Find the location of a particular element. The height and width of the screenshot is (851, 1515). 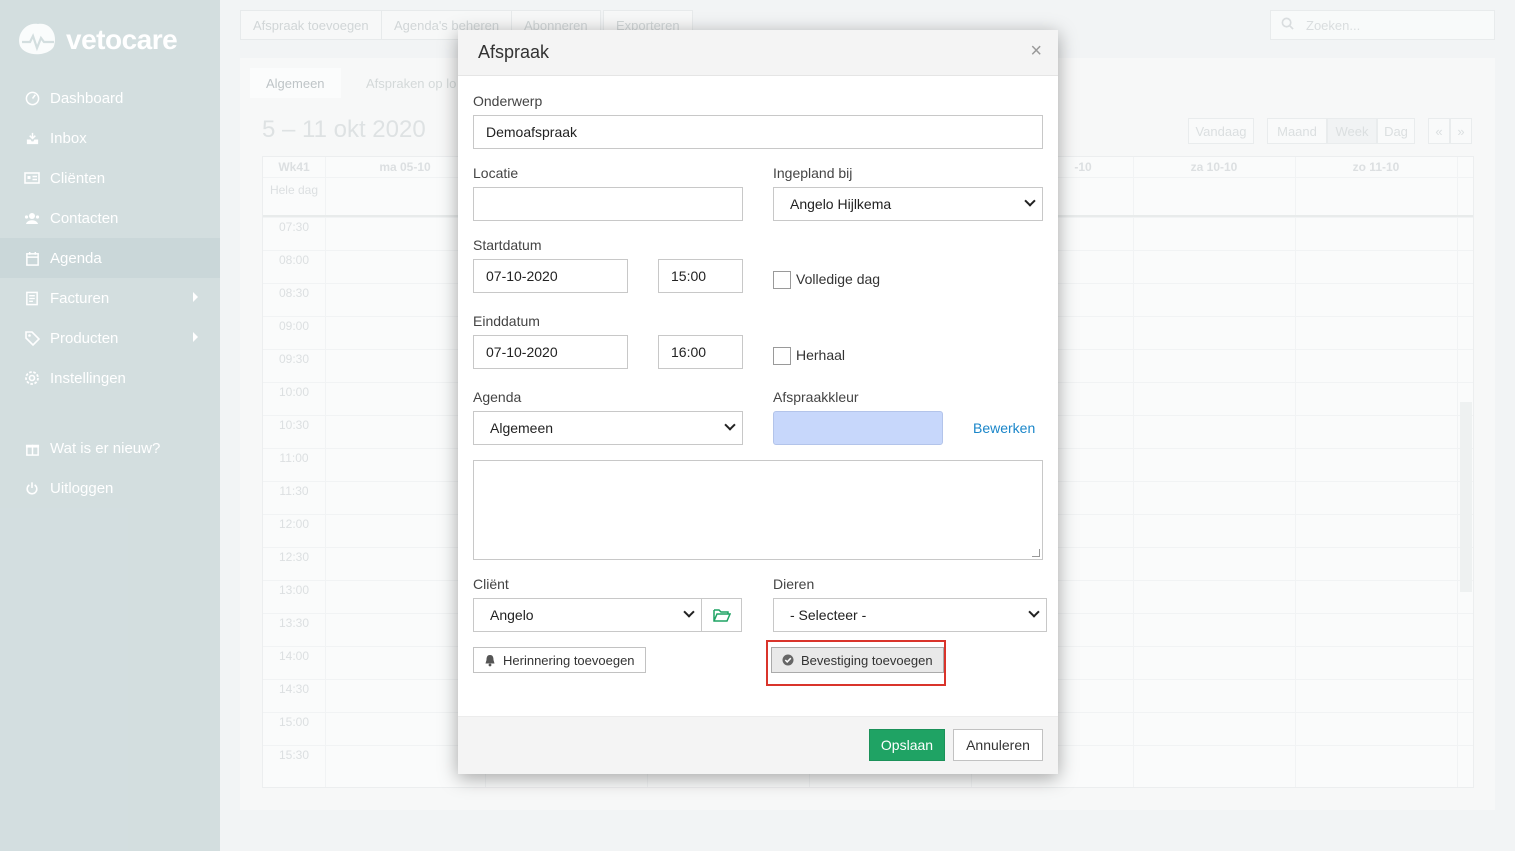

animals-label: Dieren is located at coordinates (794, 584).